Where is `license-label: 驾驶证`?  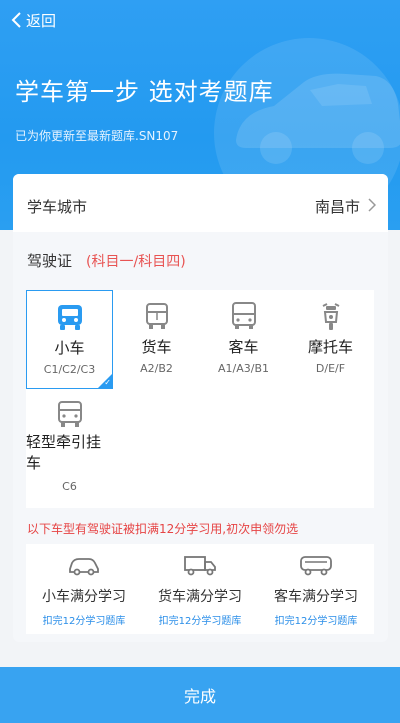 license-label: 驾驶证 is located at coordinates (50, 261).